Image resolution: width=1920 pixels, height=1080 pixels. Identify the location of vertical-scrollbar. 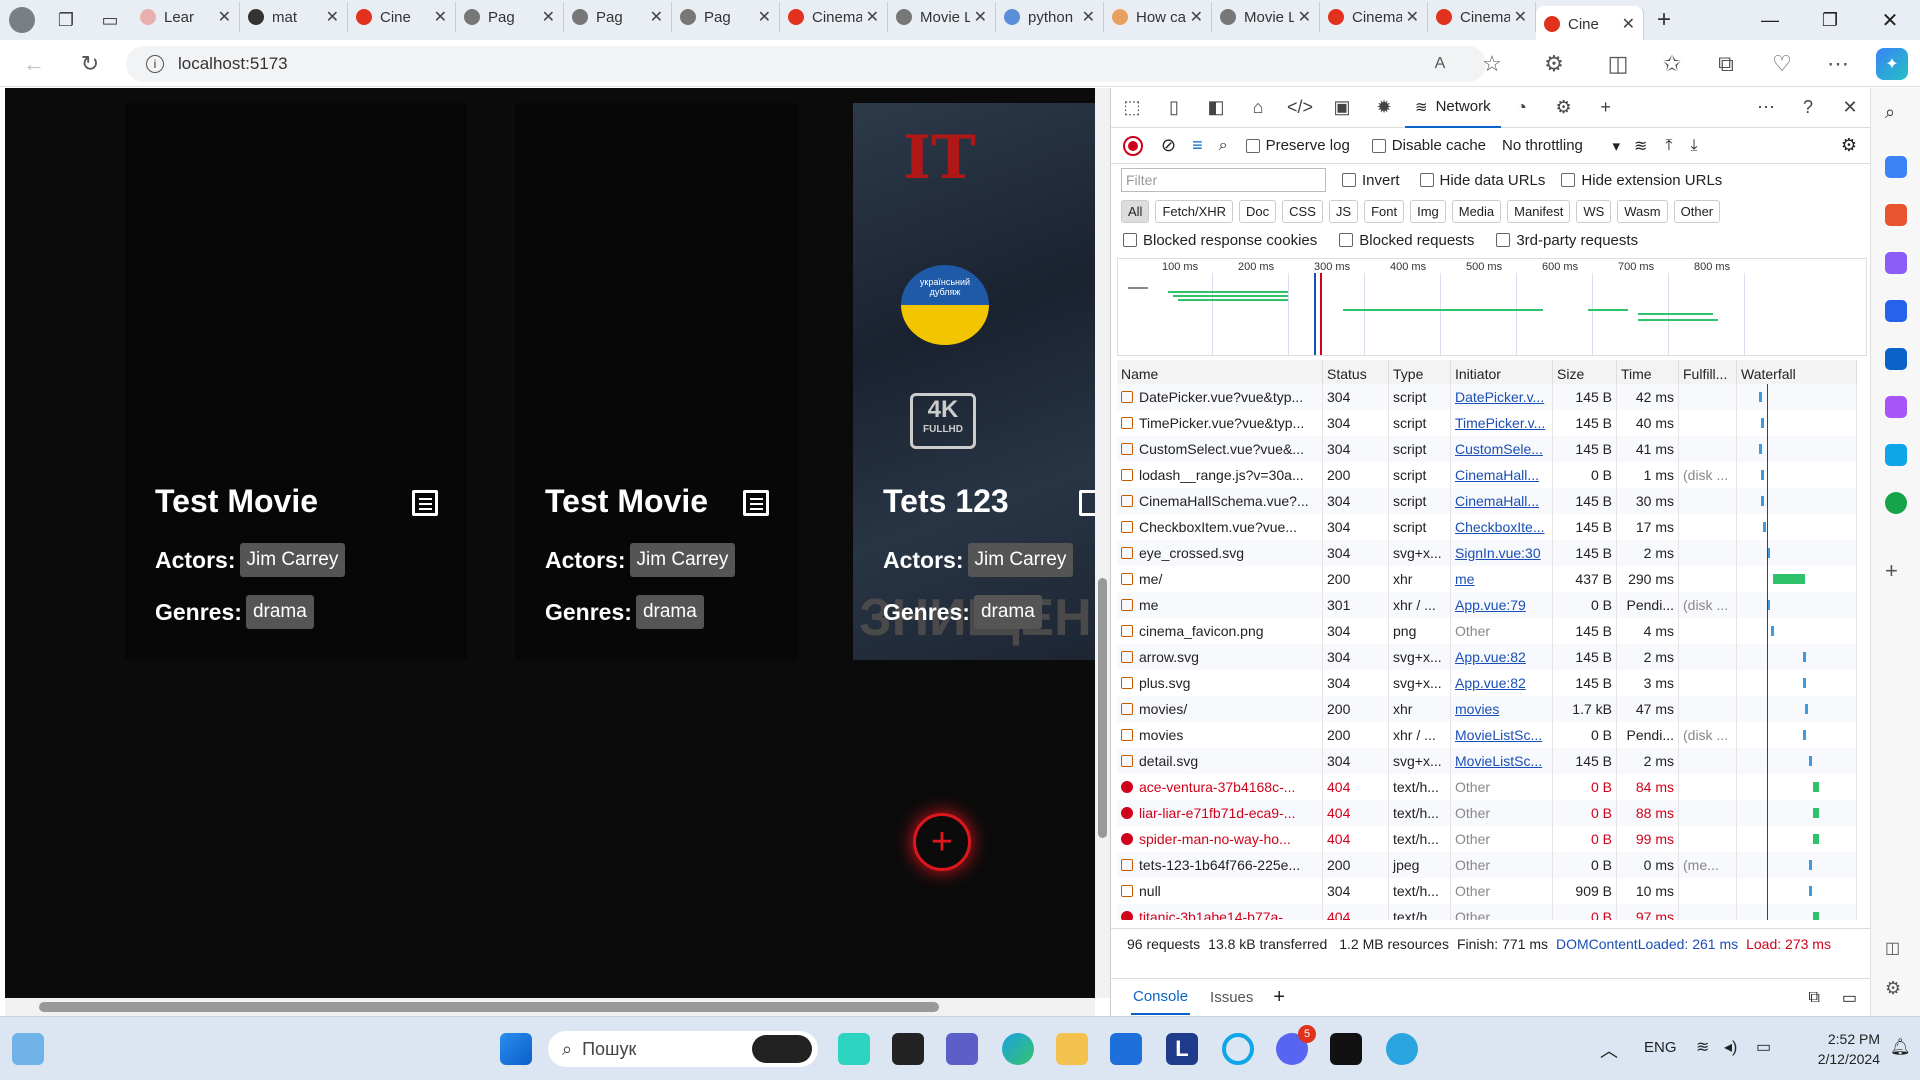
(1102, 543).